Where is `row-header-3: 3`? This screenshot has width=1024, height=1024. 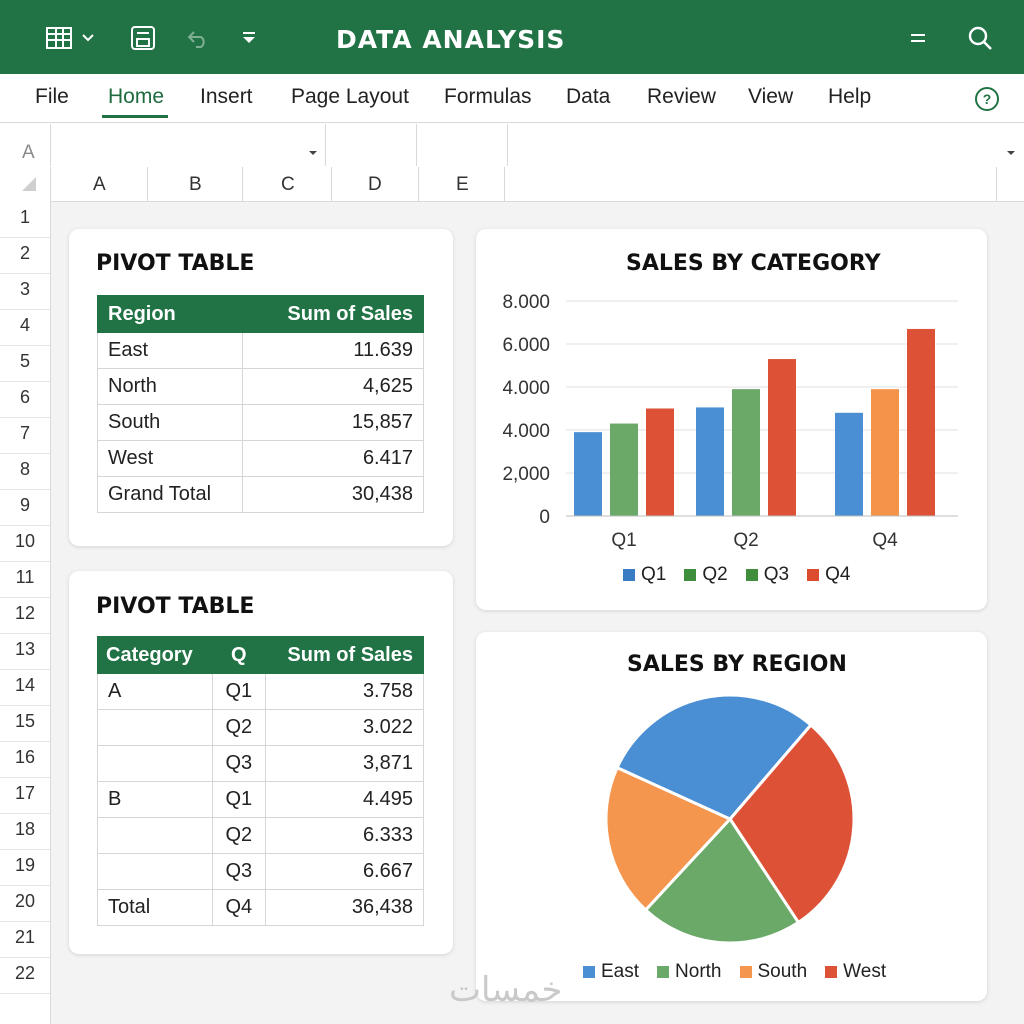
row-header-3: 3 is located at coordinates (25, 289).